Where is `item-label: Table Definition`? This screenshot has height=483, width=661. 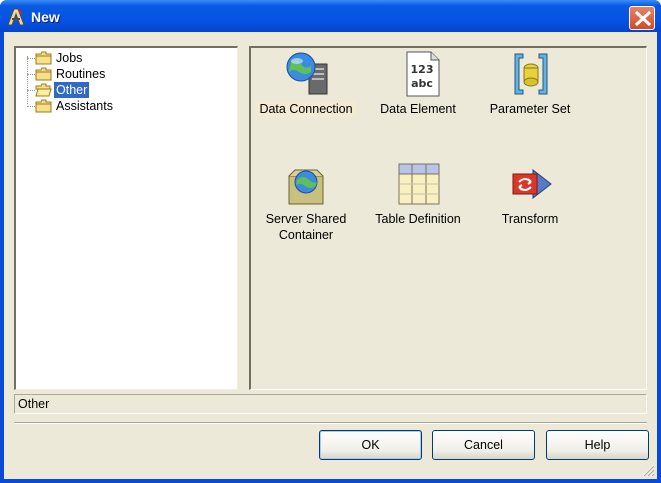
item-label: Table Definition is located at coordinates (418, 219).